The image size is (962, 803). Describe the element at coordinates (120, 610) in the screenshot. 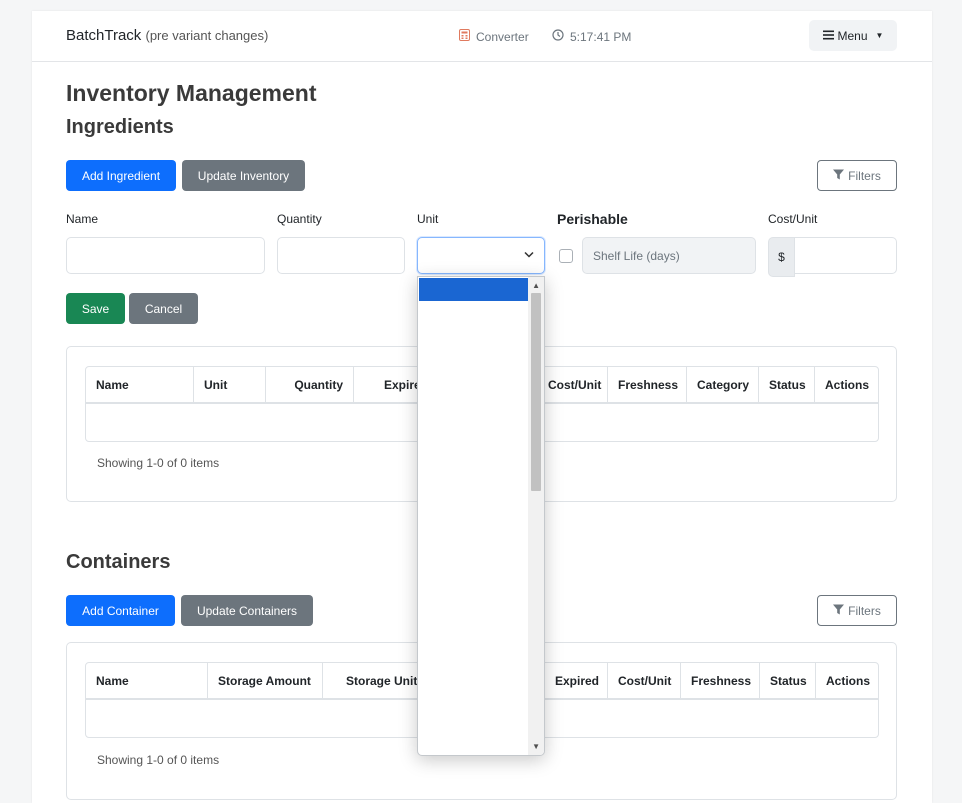

I see `add-container-button: Add Container` at that location.